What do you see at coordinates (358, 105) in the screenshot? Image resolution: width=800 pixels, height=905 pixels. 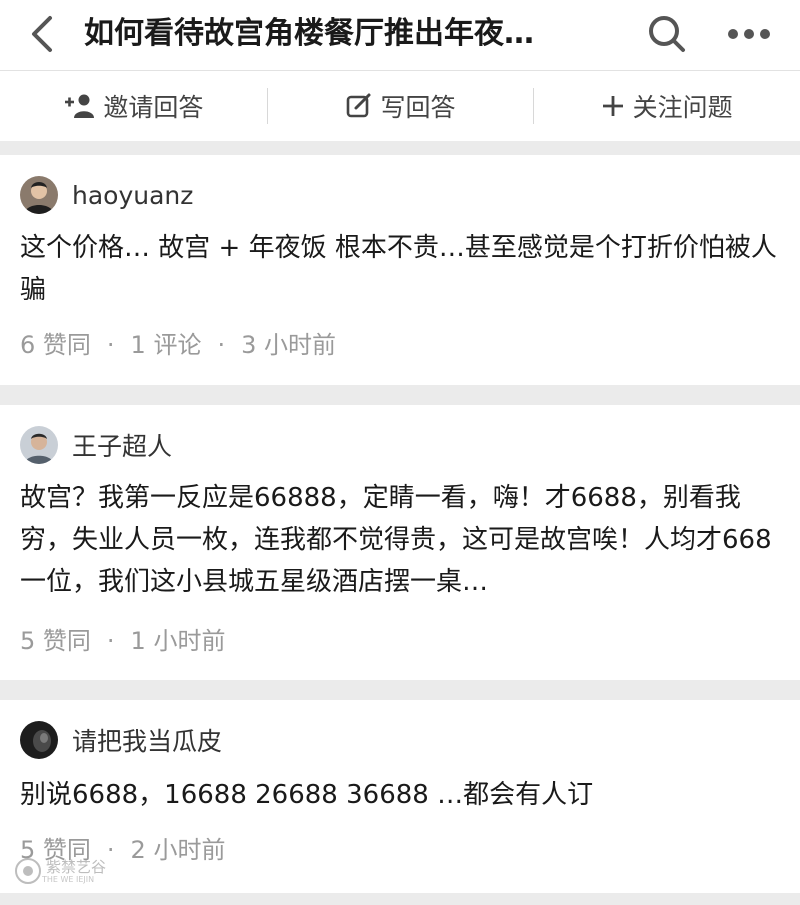 I see `edit-icon` at bounding box center [358, 105].